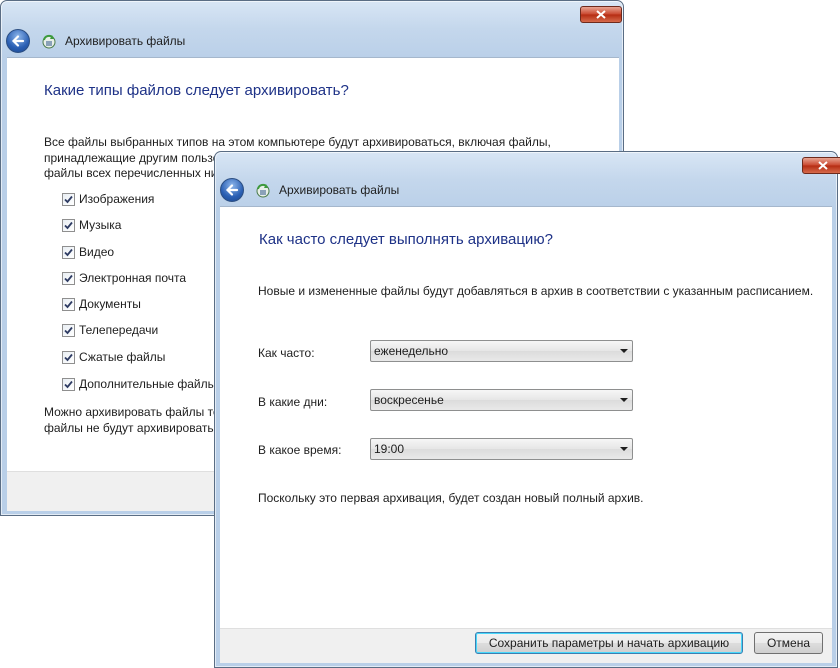  I want to click on file-type-label: Электронная почта, so click(133, 278).